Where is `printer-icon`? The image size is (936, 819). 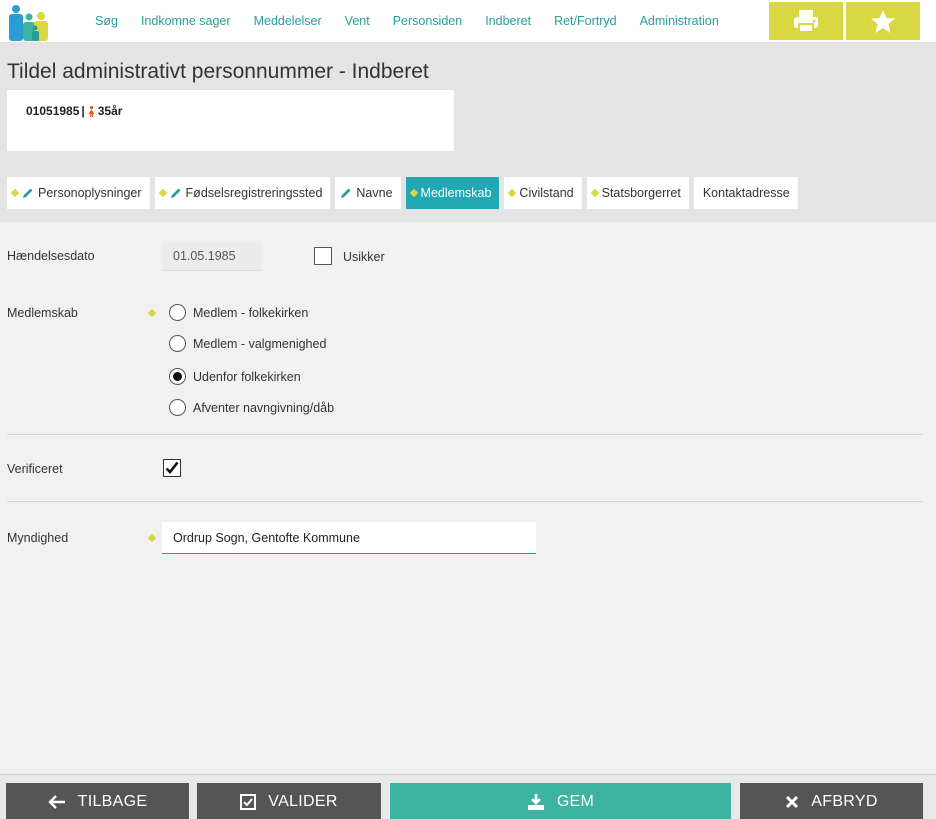 printer-icon is located at coordinates (806, 21).